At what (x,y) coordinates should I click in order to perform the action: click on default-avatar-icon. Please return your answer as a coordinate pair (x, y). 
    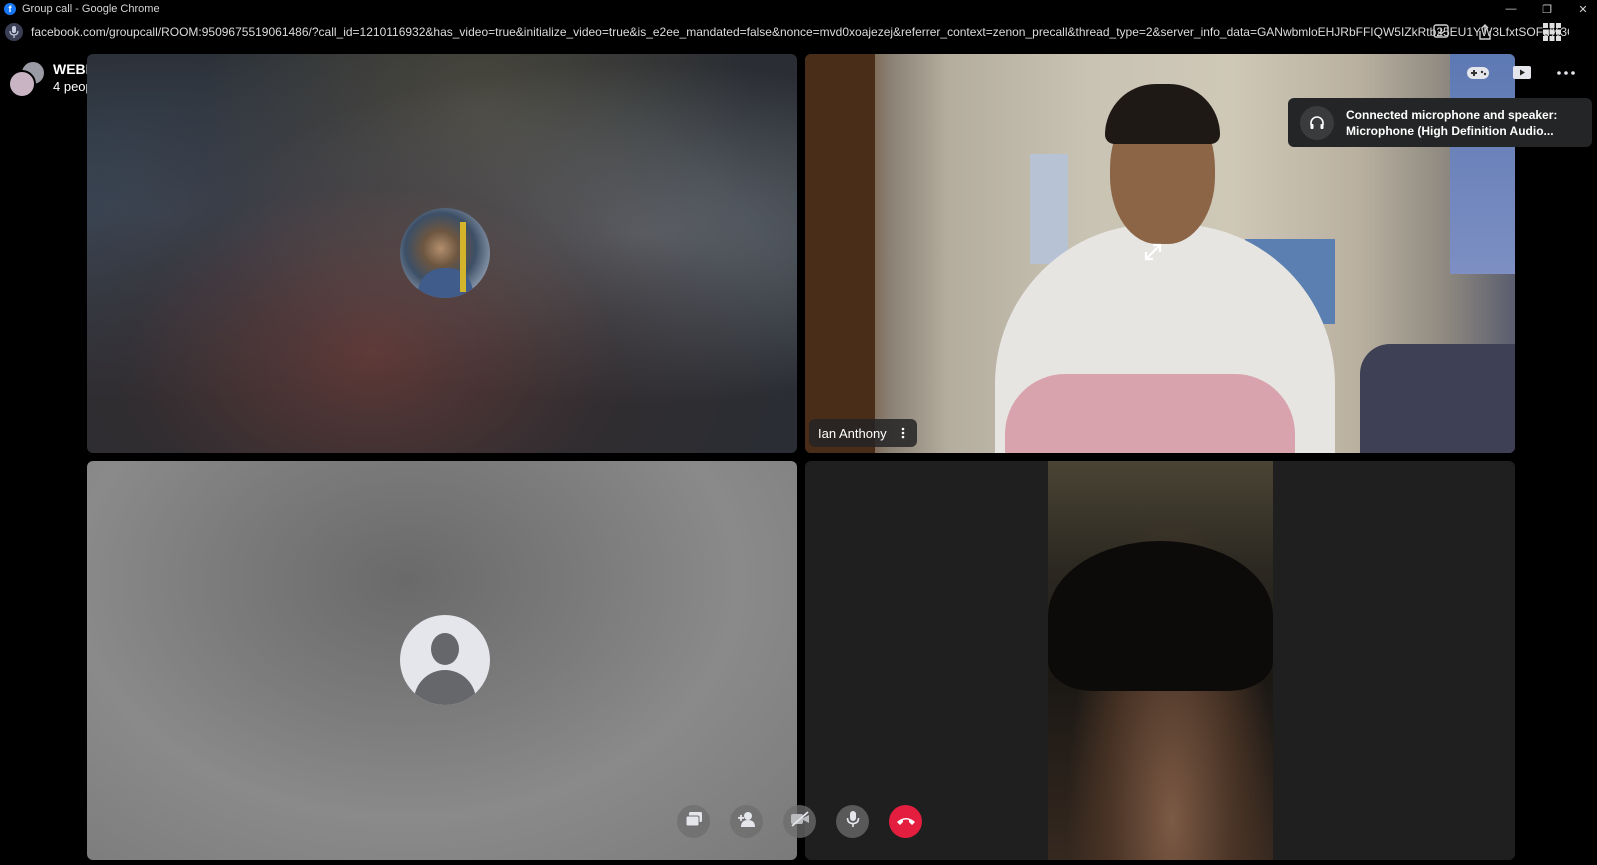
    Looking at the image, I should click on (445, 660).